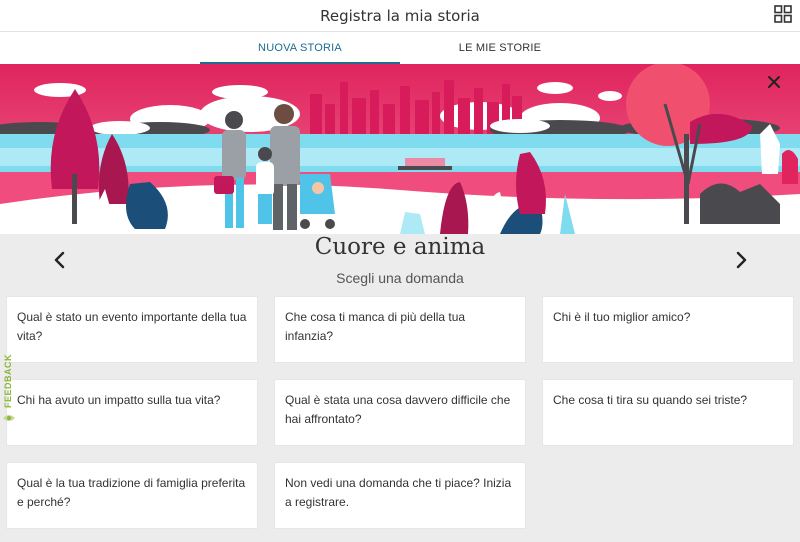 This screenshot has width=800, height=542. Describe the element at coordinates (300, 48) in the screenshot. I see `tab-new-story: NUOVA STORIA` at that location.